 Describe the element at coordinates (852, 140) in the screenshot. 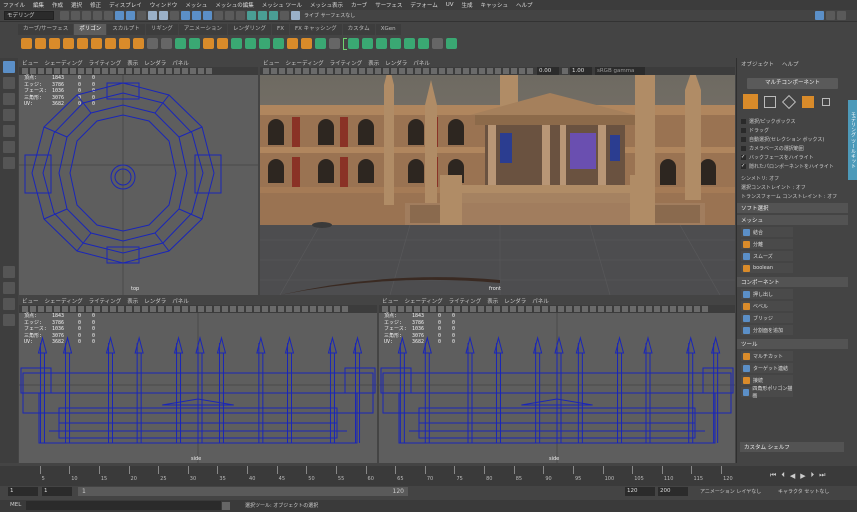

I see `modeling-toolkit-side-tab: モデリング ツールキット` at that location.